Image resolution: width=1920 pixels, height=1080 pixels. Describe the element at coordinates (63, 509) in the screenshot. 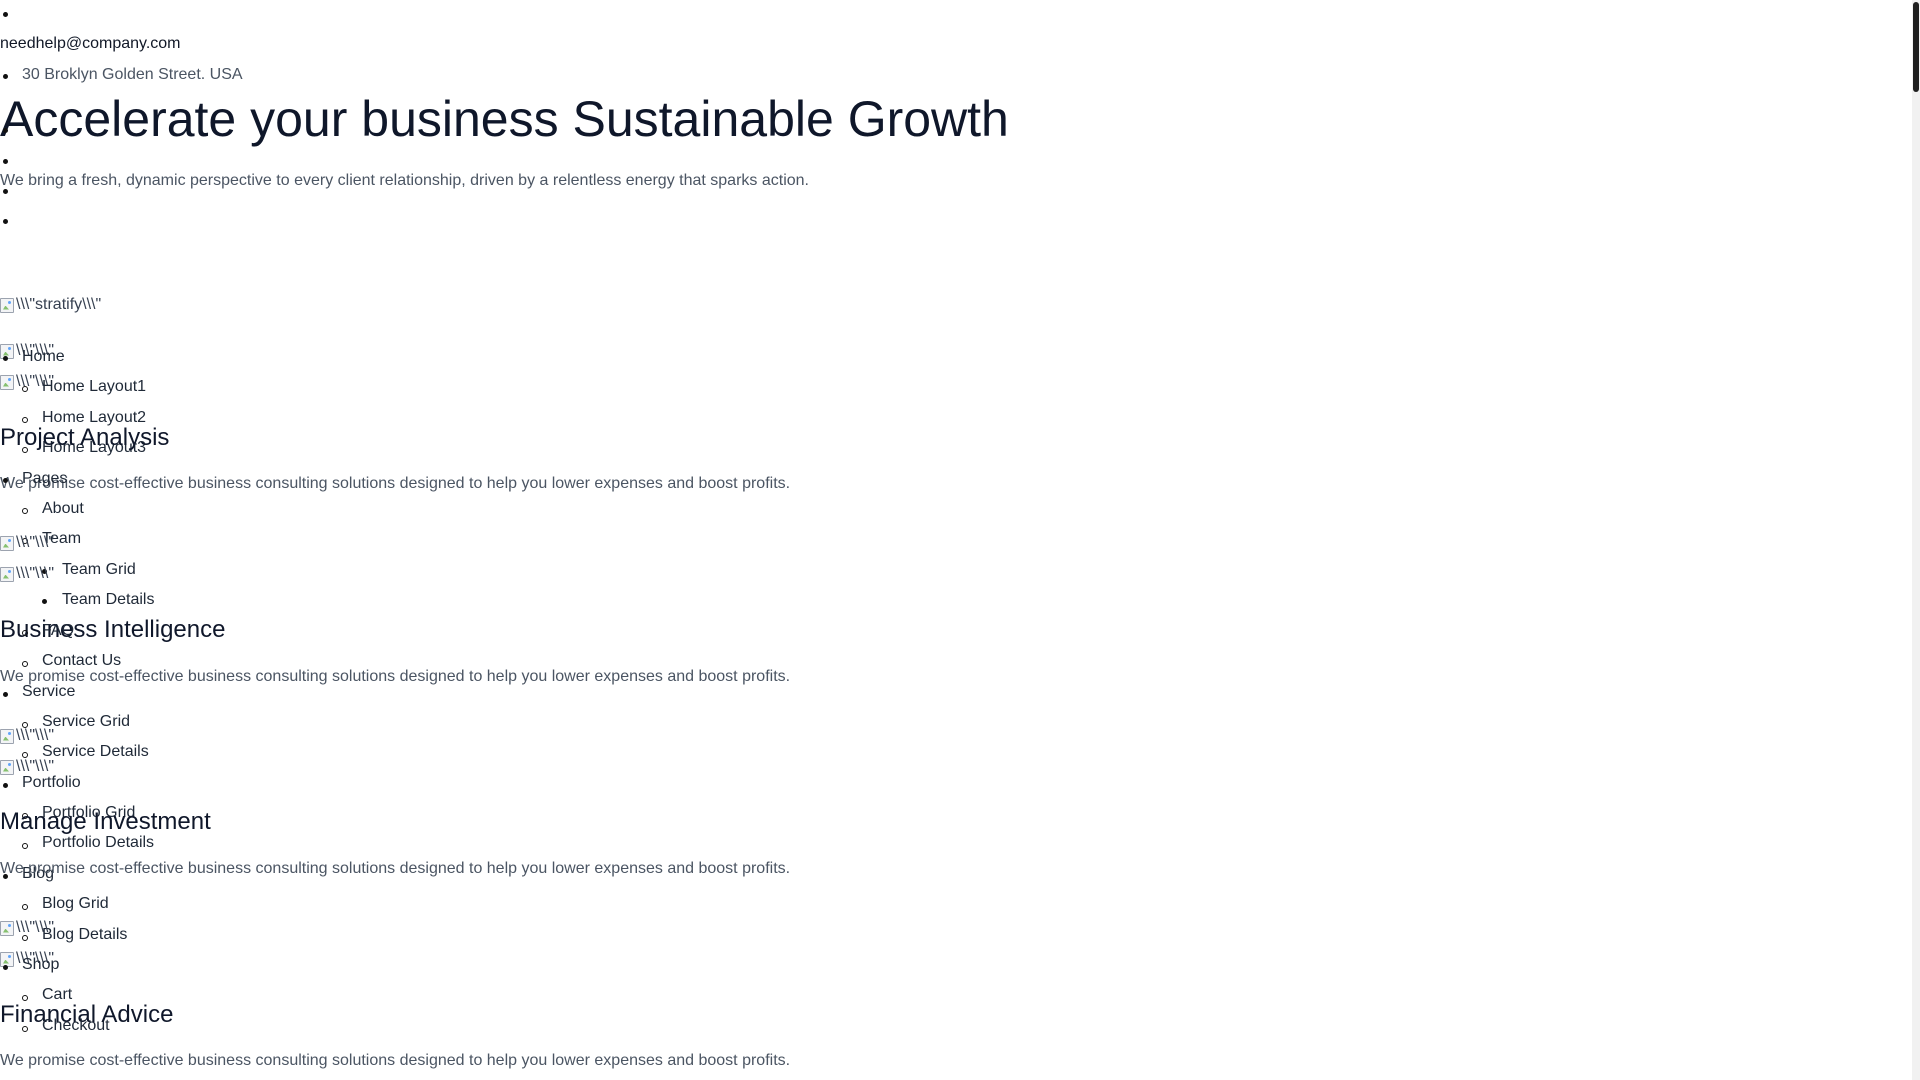

I see `nav-item-about: About` at that location.